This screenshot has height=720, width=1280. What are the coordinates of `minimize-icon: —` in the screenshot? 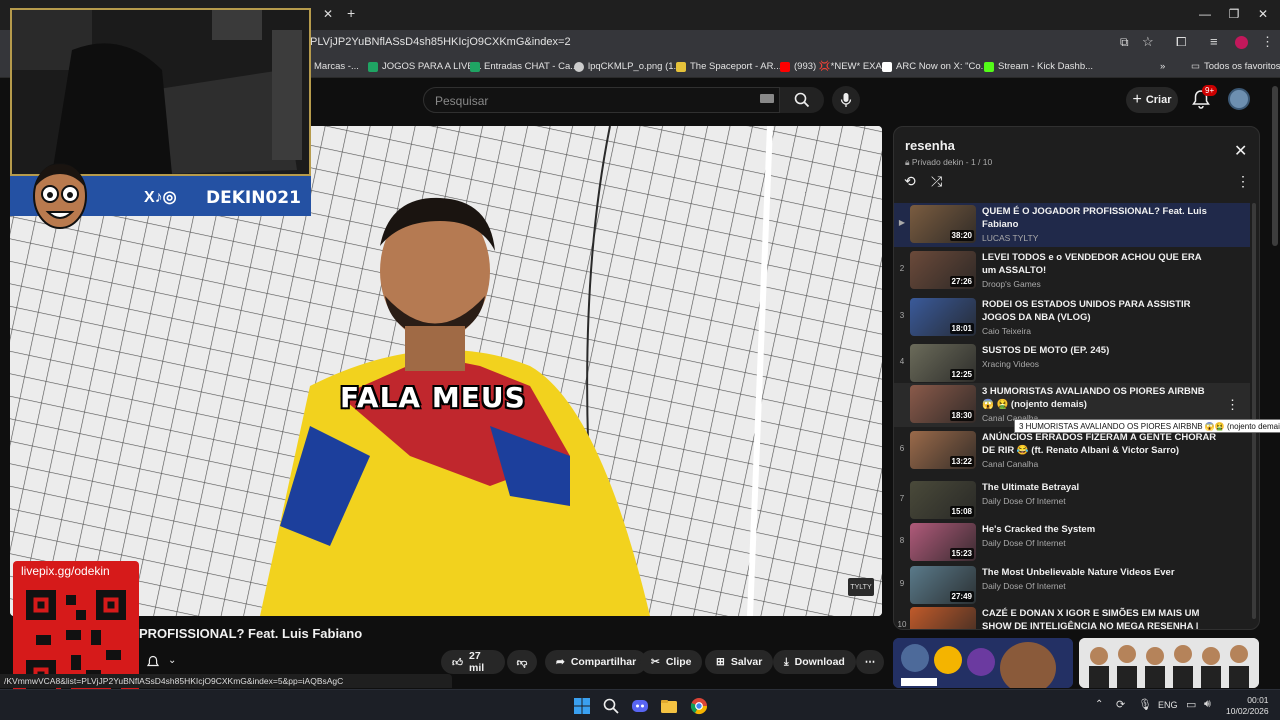 It's located at (1205, 14).